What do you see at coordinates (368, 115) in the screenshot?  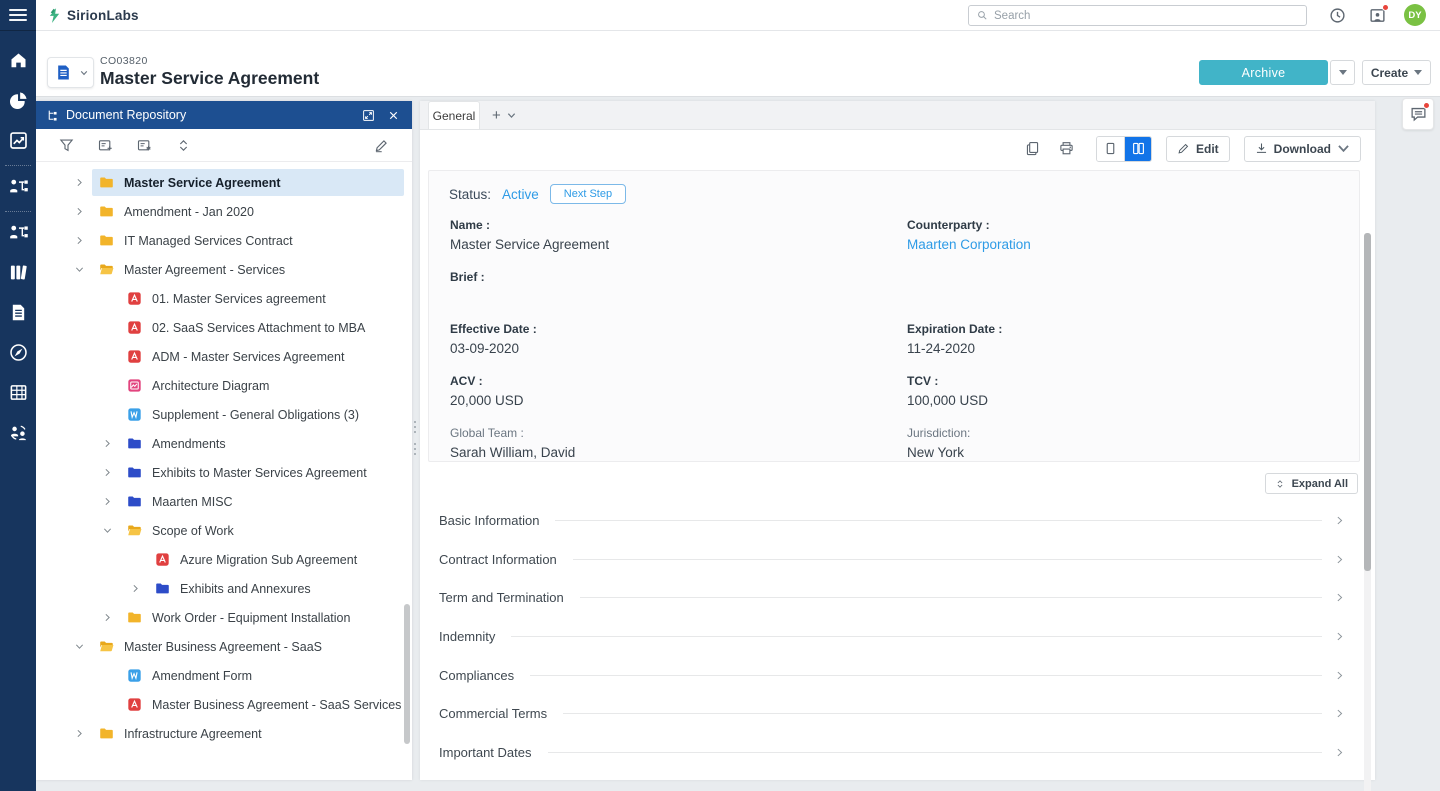 I see `expand-panel-icon` at bounding box center [368, 115].